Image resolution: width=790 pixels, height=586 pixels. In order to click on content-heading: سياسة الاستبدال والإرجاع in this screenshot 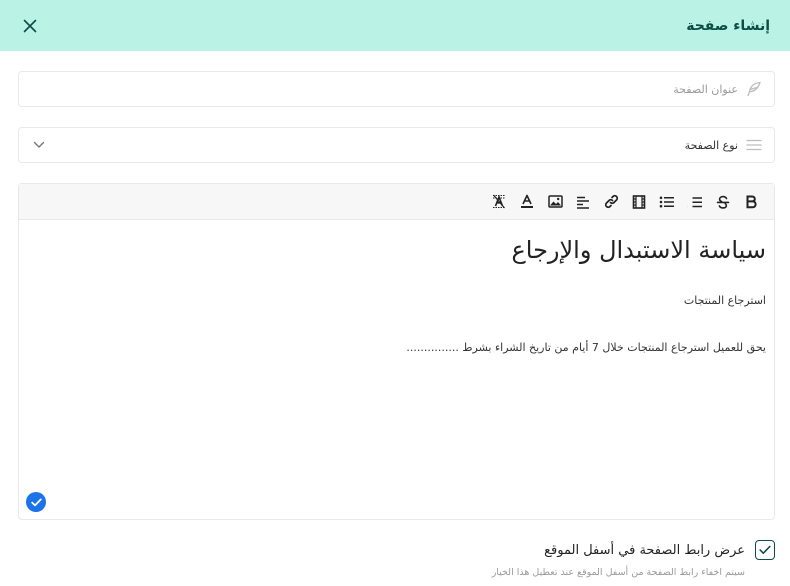, I will do `click(638, 250)`.